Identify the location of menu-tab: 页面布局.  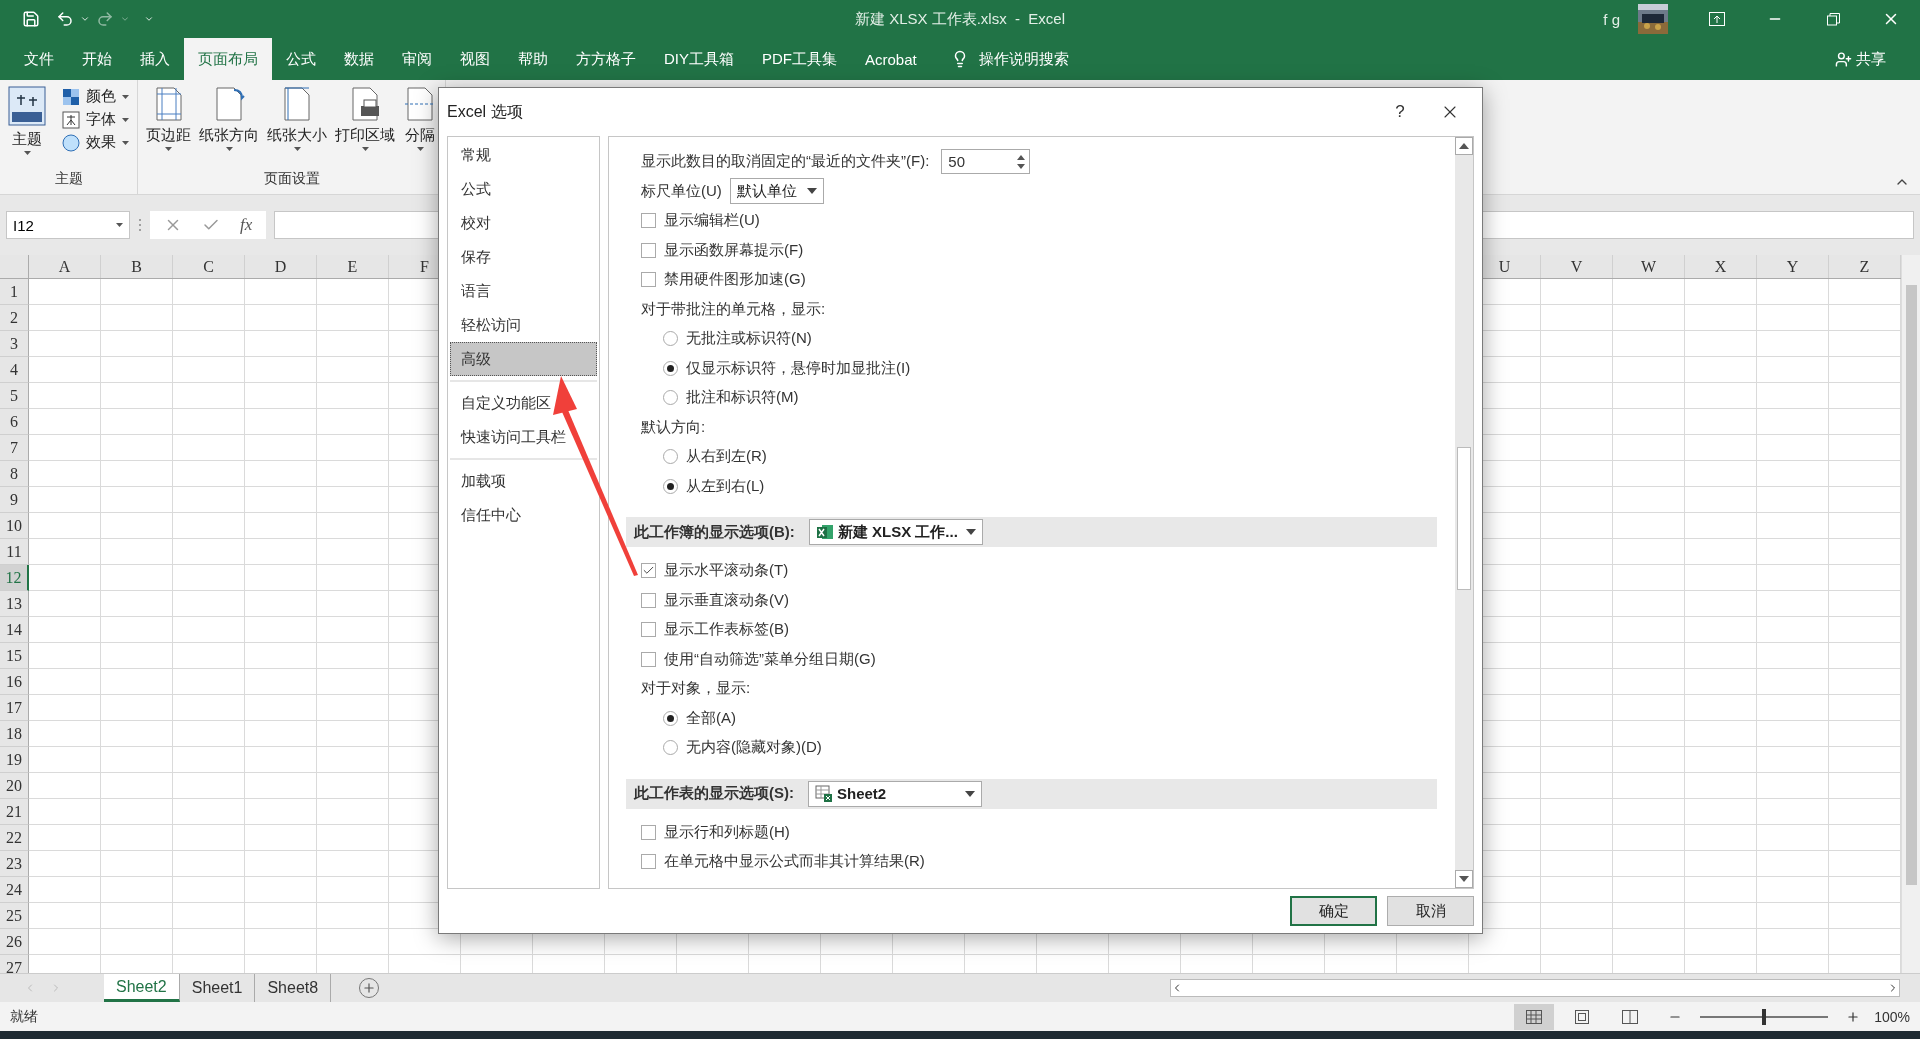
(228, 59).